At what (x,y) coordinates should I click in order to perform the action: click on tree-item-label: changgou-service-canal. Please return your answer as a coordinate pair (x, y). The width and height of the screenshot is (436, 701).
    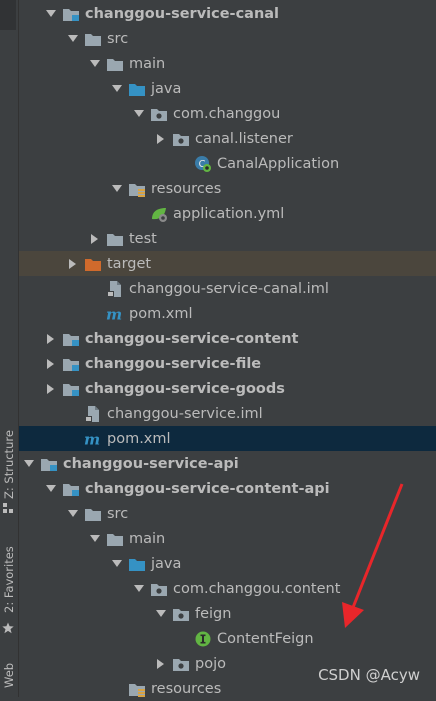
    Looking at the image, I should click on (182, 13).